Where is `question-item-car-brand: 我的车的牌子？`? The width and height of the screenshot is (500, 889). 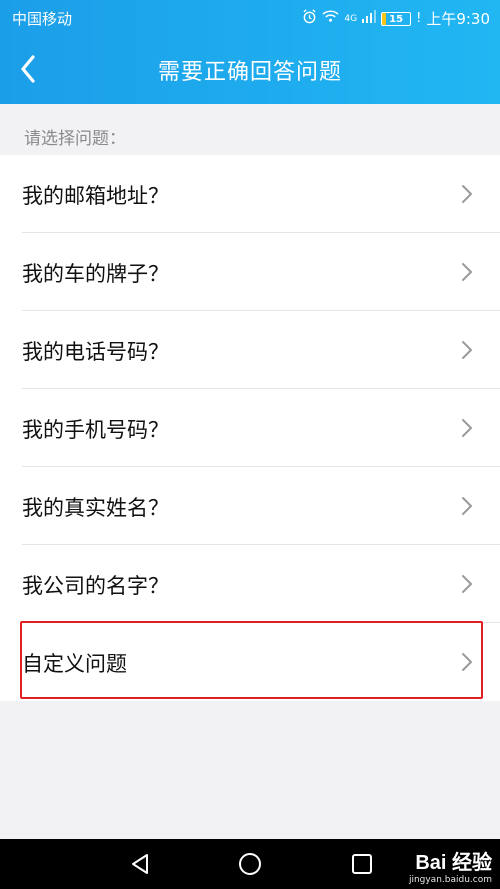
question-item-car-brand: 我的车的牌子？ is located at coordinates (261, 272).